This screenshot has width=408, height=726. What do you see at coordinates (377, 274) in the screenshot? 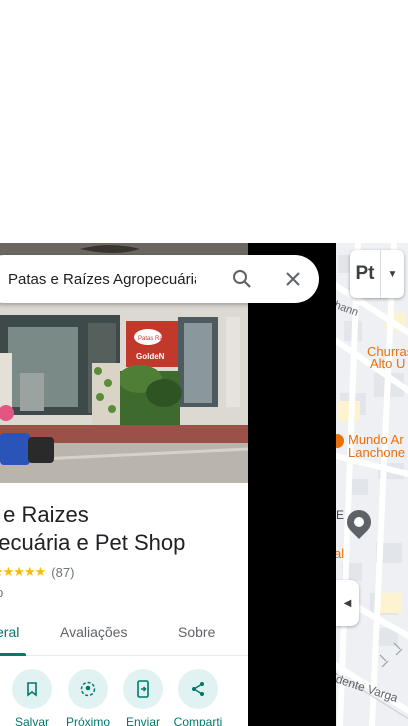
I see `map-layers-button: Pt ▼` at bounding box center [377, 274].